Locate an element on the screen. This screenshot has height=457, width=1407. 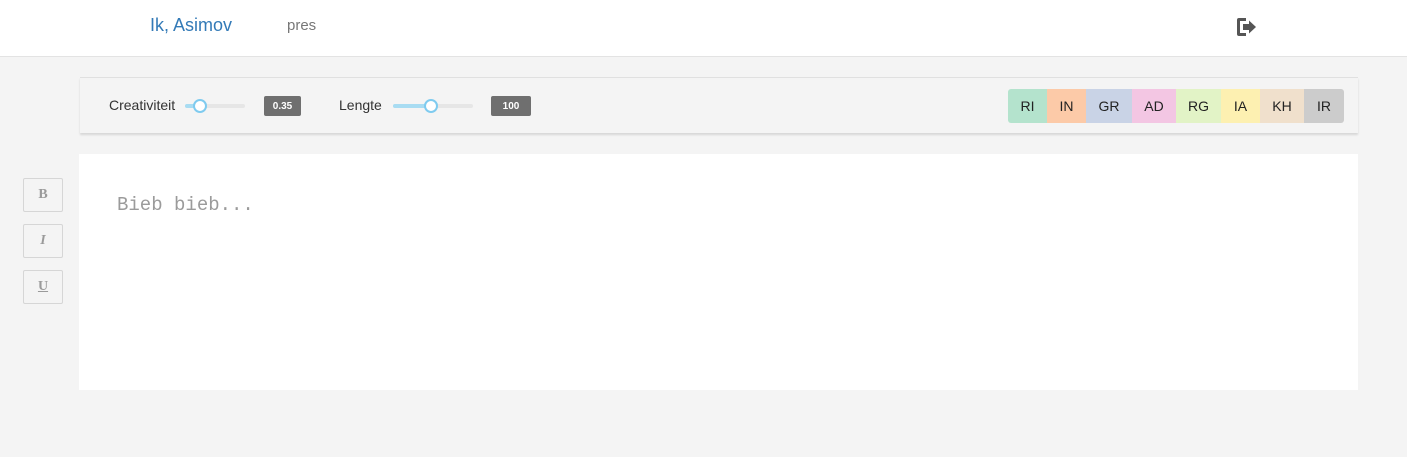
tag-button-group: RI IN GR AD RG IA KH IR is located at coordinates (1176, 106).